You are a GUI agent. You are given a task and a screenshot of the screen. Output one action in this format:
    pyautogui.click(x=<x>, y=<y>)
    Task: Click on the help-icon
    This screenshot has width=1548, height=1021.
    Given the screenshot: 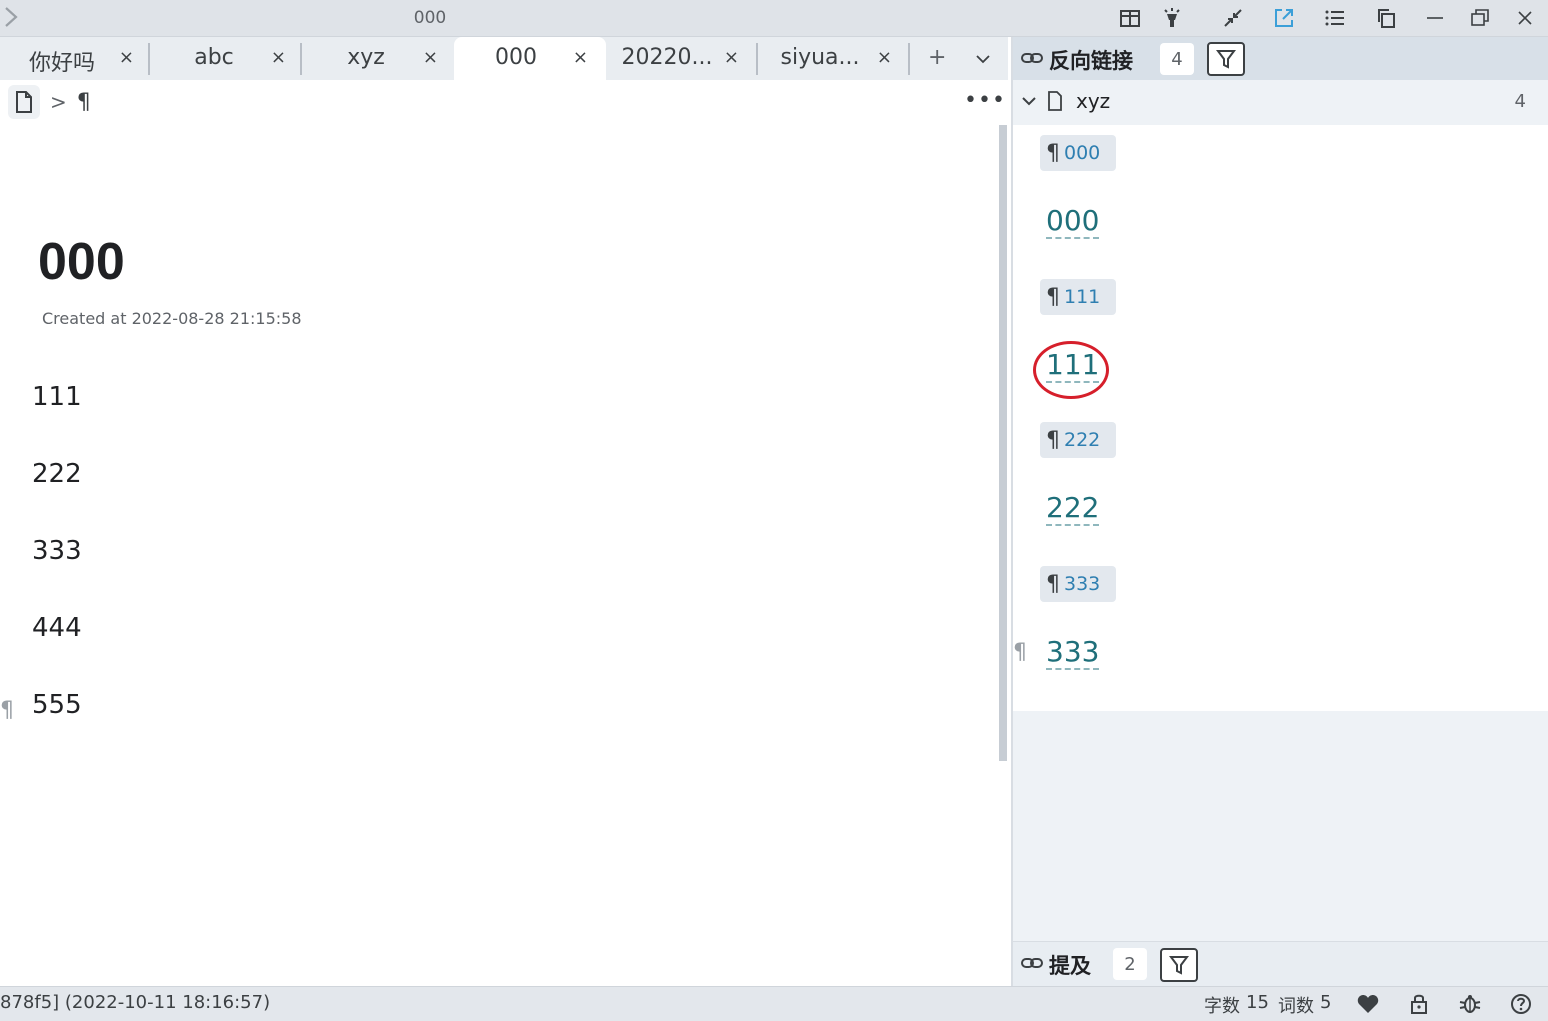 What is the action you would take?
    pyautogui.click(x=1521, y=1004)
    